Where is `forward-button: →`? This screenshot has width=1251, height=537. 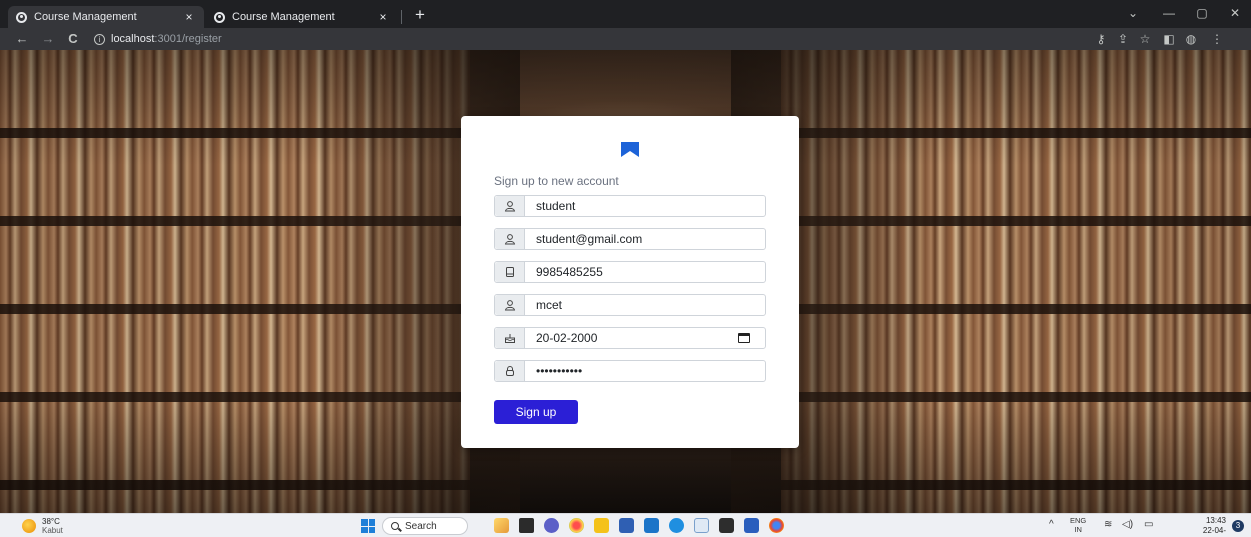
forward-button: → is located at coordinates (48, 39).